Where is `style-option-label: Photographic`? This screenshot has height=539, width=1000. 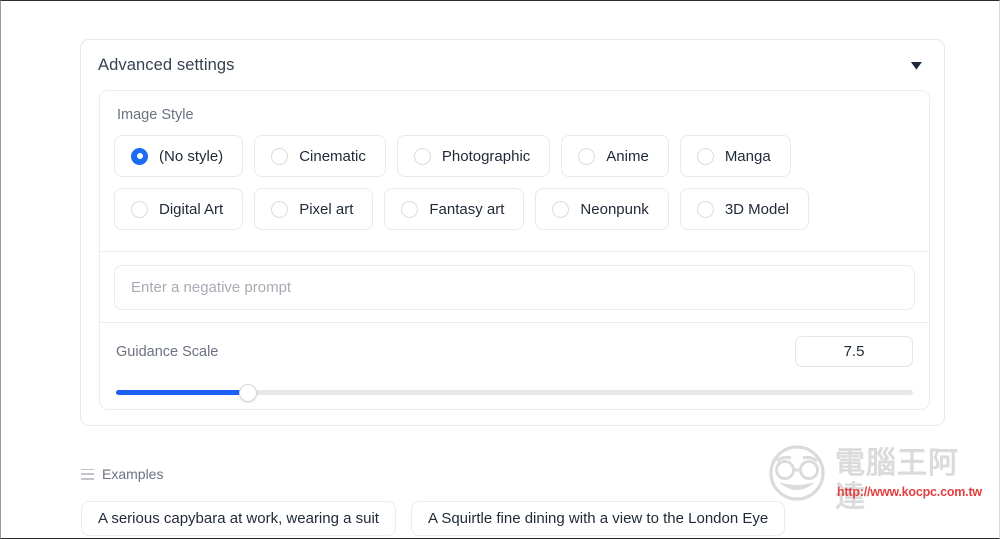 style-option-label: Photographic is located at coordinates (486, 156).